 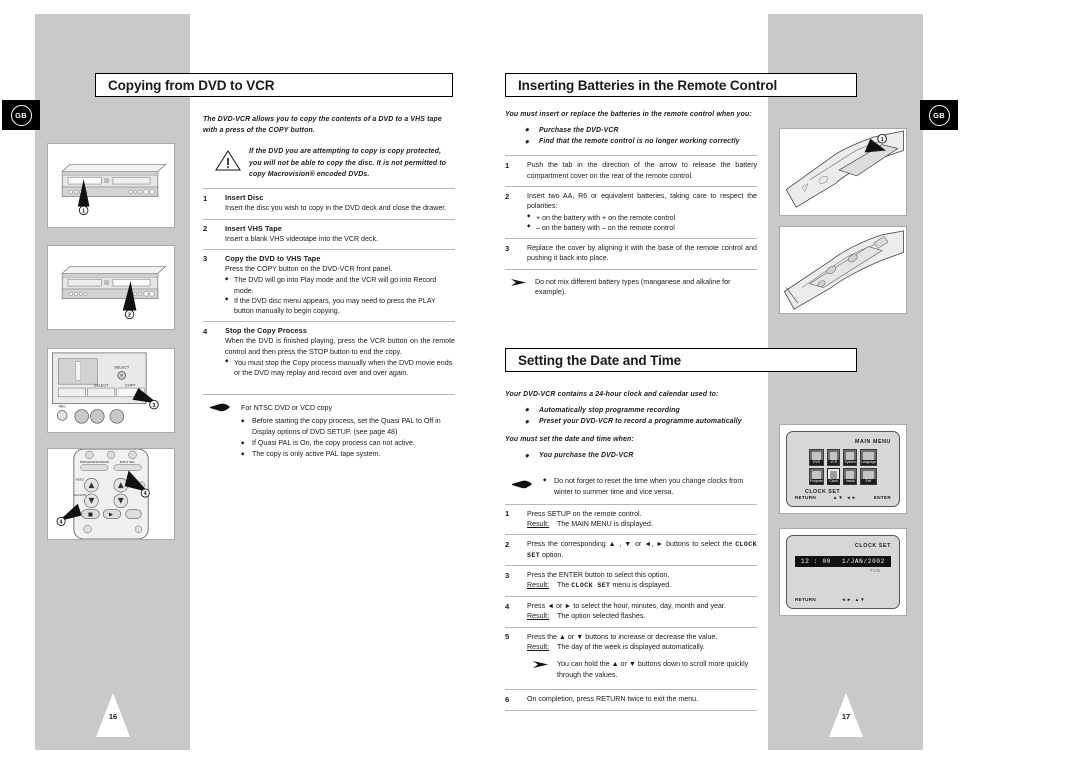 What do you see at coordinates (816, 457) in the screenshot?
I see `osd-icon-dvd: DVD` at bounding box center [816, 457].